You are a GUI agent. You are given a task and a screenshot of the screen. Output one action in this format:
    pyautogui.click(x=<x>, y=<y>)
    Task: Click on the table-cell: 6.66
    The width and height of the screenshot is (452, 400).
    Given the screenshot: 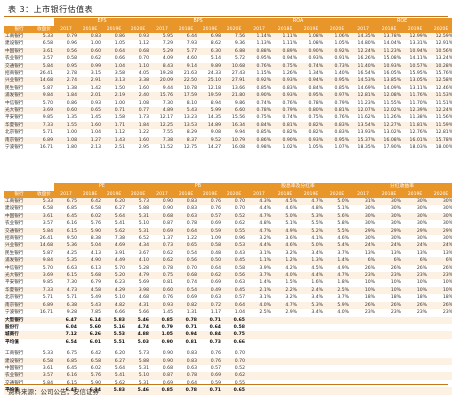 What is the action you would take?
    pyautogui.click(x=114, y=313)
    